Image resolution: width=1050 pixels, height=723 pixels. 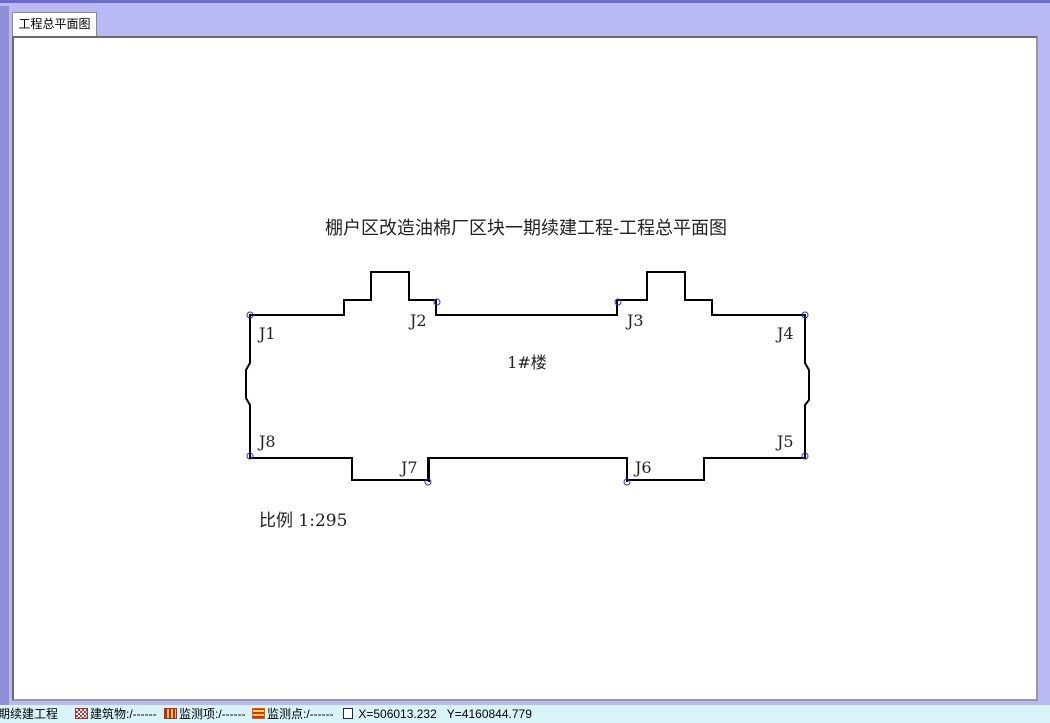 What do you see at coordinates (529, 21) in the screenshot?
I see `tab-bar: 工程总平面图` at bounding box center [529, 21].